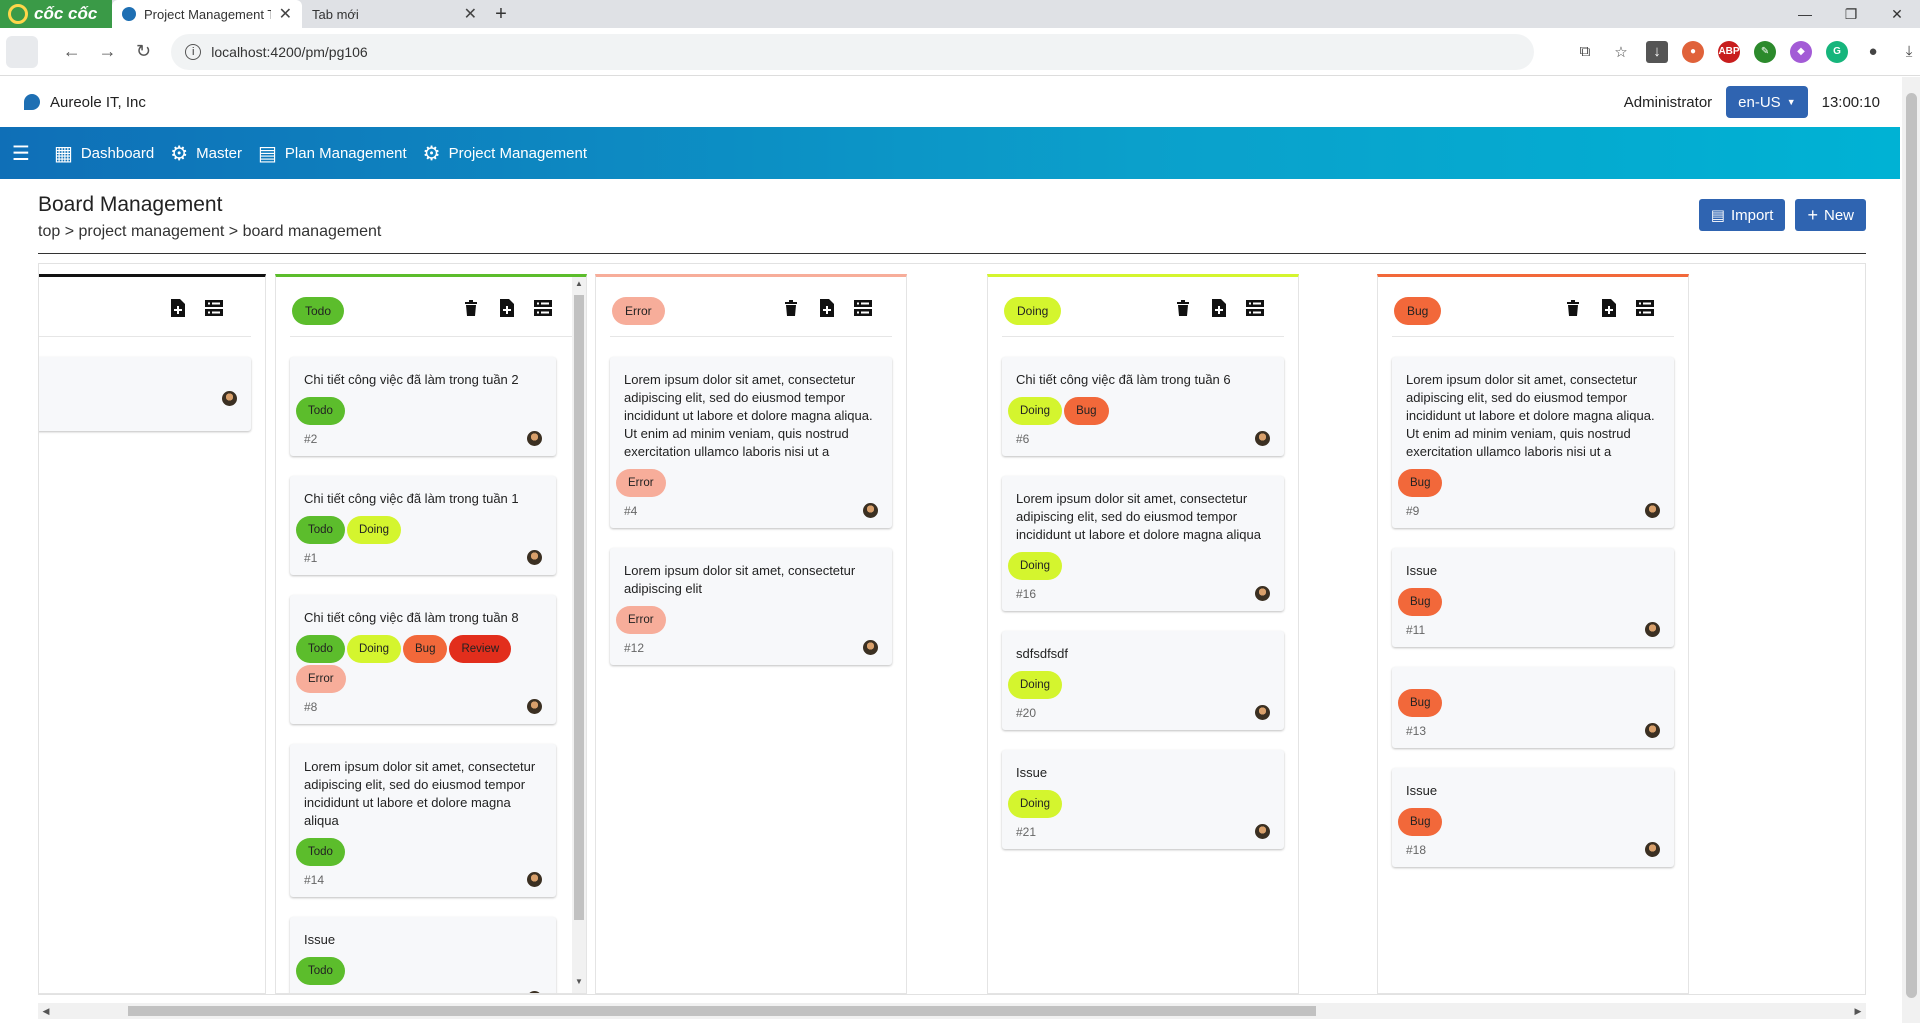 Image resolution: width=1920 pixels, height=1023 pixels. I want to click on forward-icon: →, so click(108, 52).